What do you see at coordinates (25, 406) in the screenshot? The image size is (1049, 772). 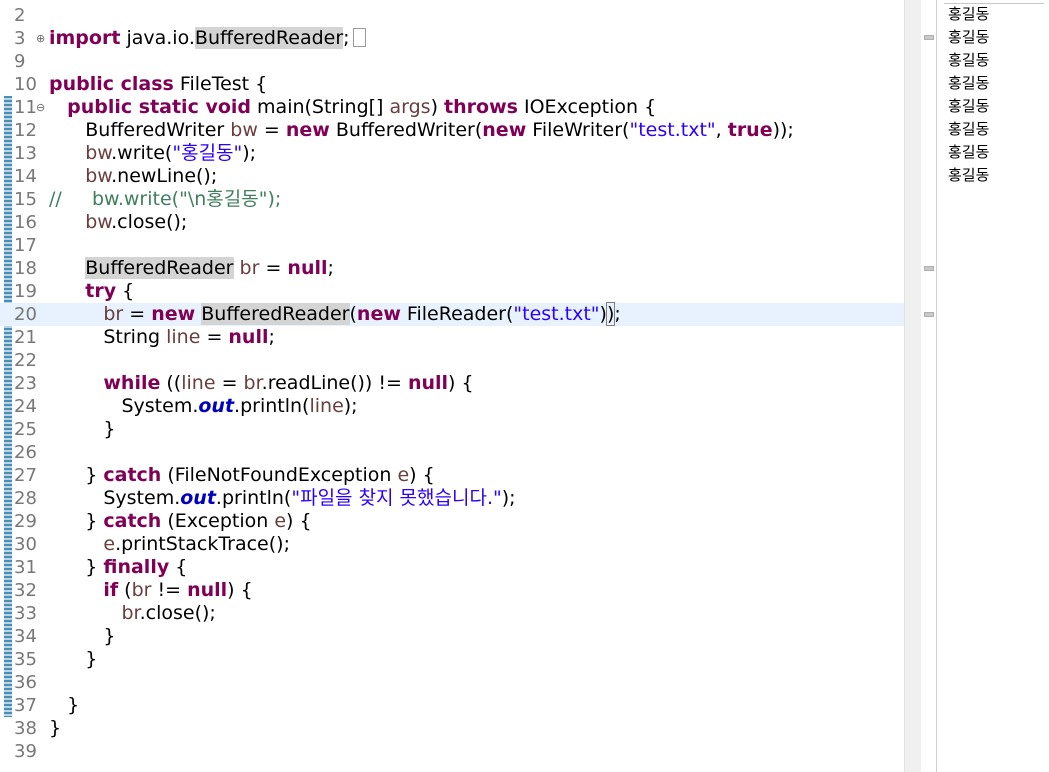 I see `line-number: 24` at bounding box center [25, 406].